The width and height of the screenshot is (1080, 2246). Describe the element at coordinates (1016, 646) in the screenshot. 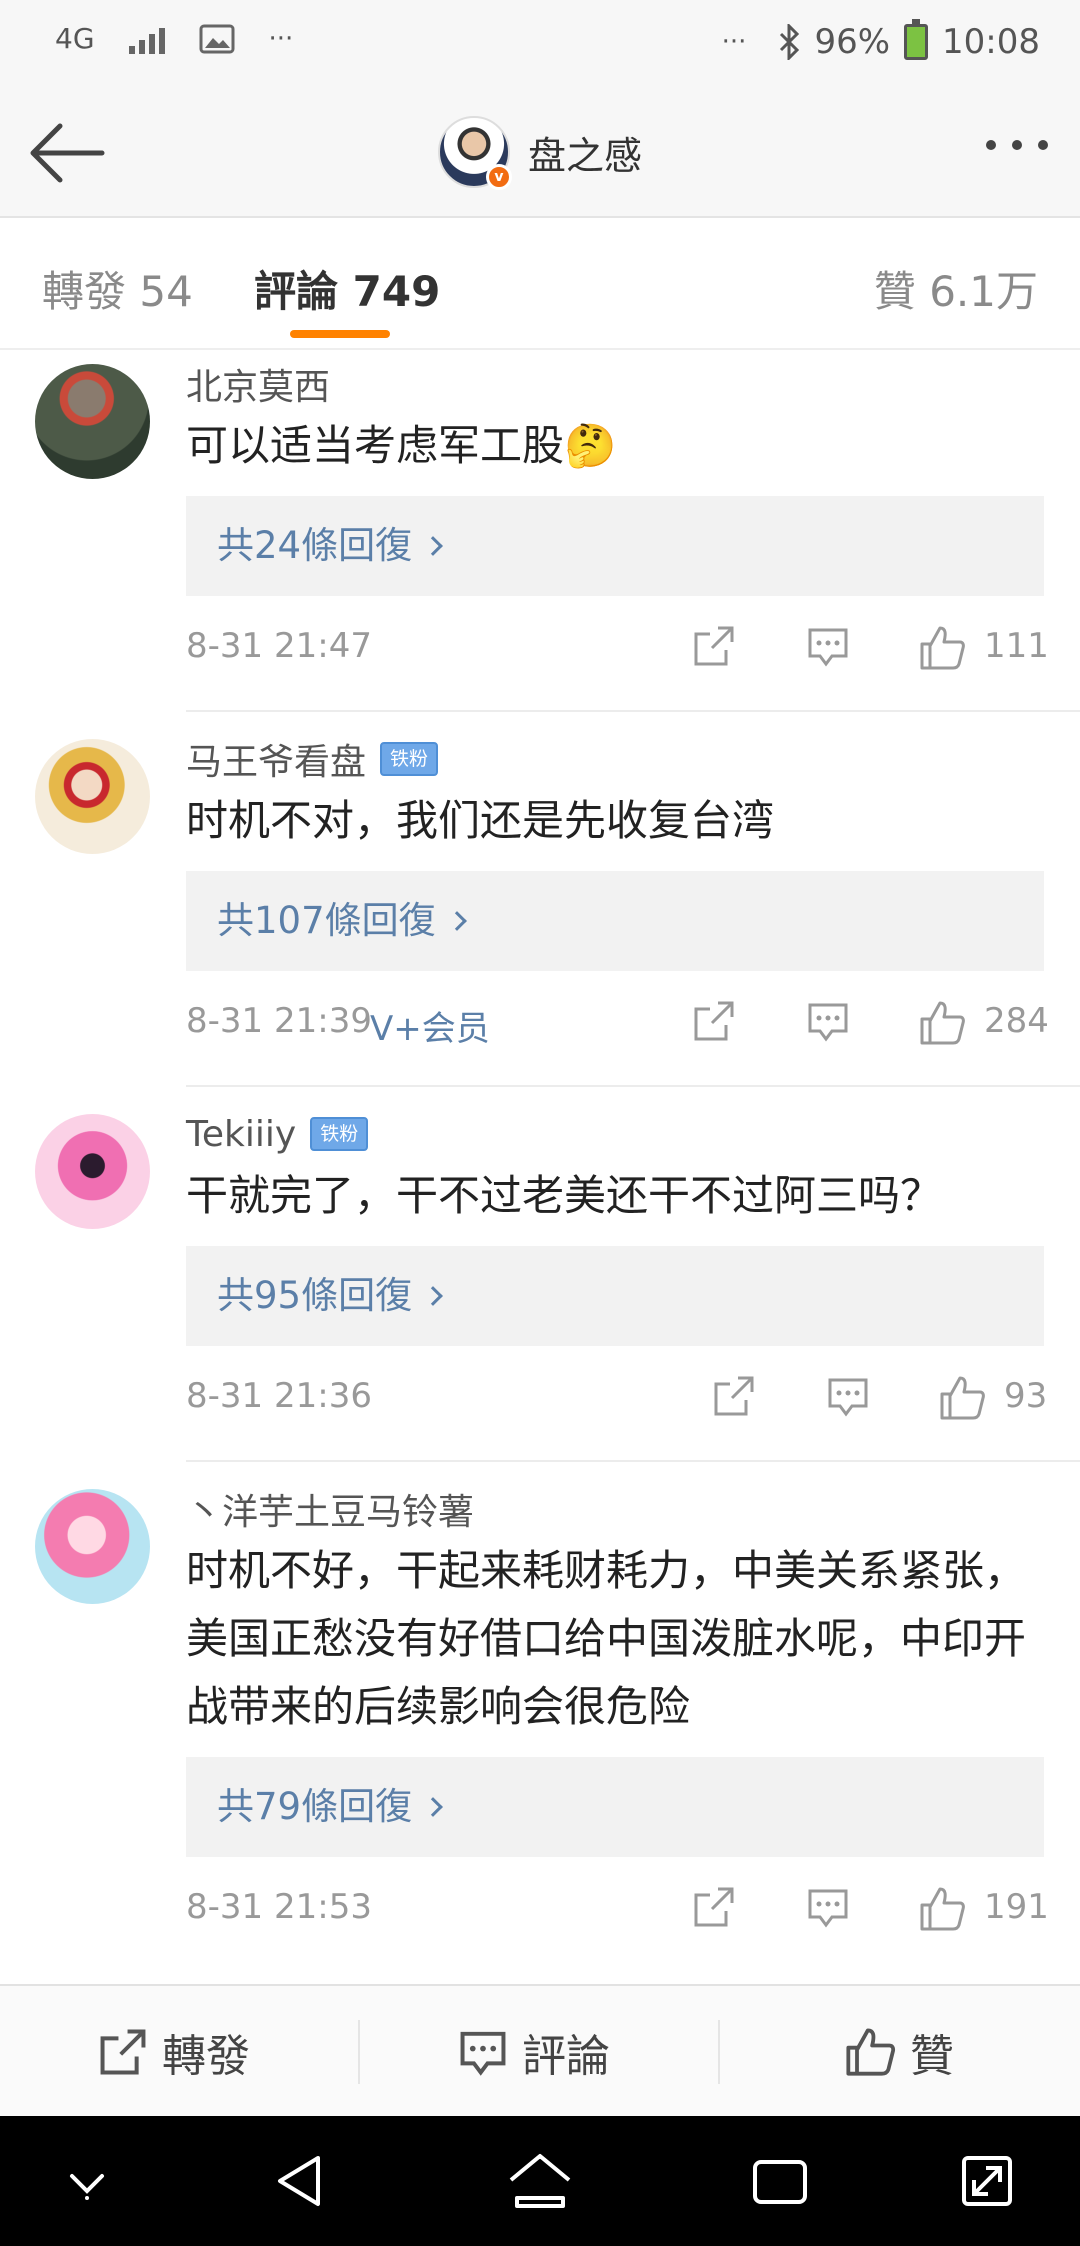

I see `like-count: 111` at that location.